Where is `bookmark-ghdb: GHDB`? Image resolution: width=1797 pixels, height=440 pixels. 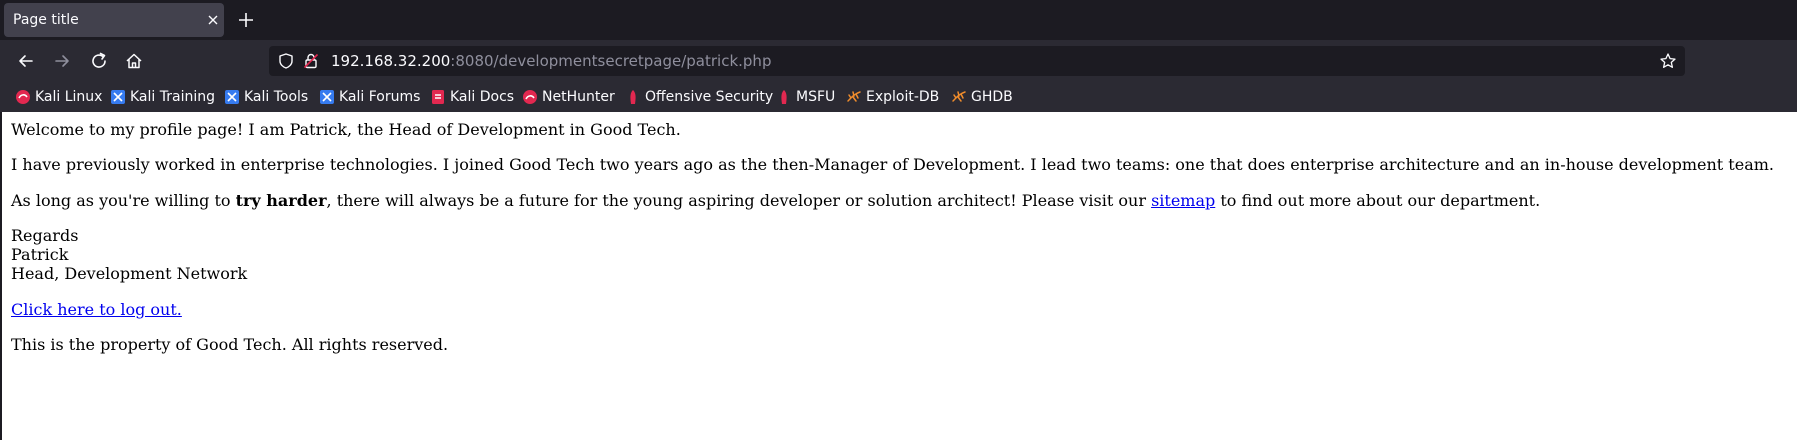
bookmark-ghdb: GHDB is located at coordinates (982, 97).